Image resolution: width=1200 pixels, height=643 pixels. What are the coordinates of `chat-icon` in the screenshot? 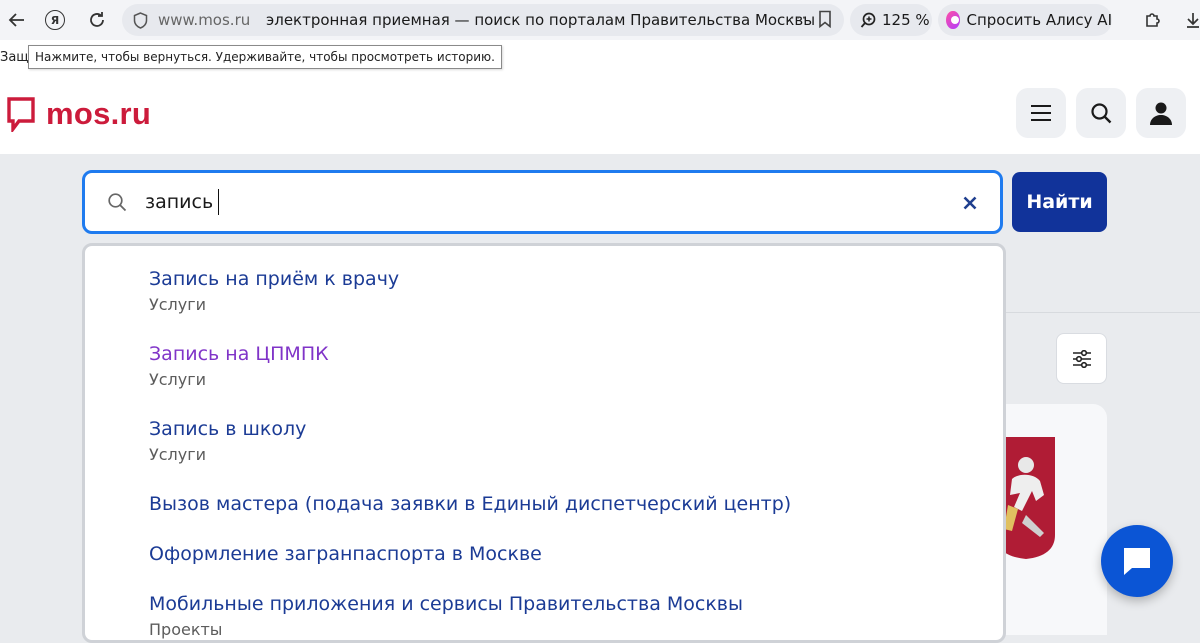 It's located at (1137, 561).